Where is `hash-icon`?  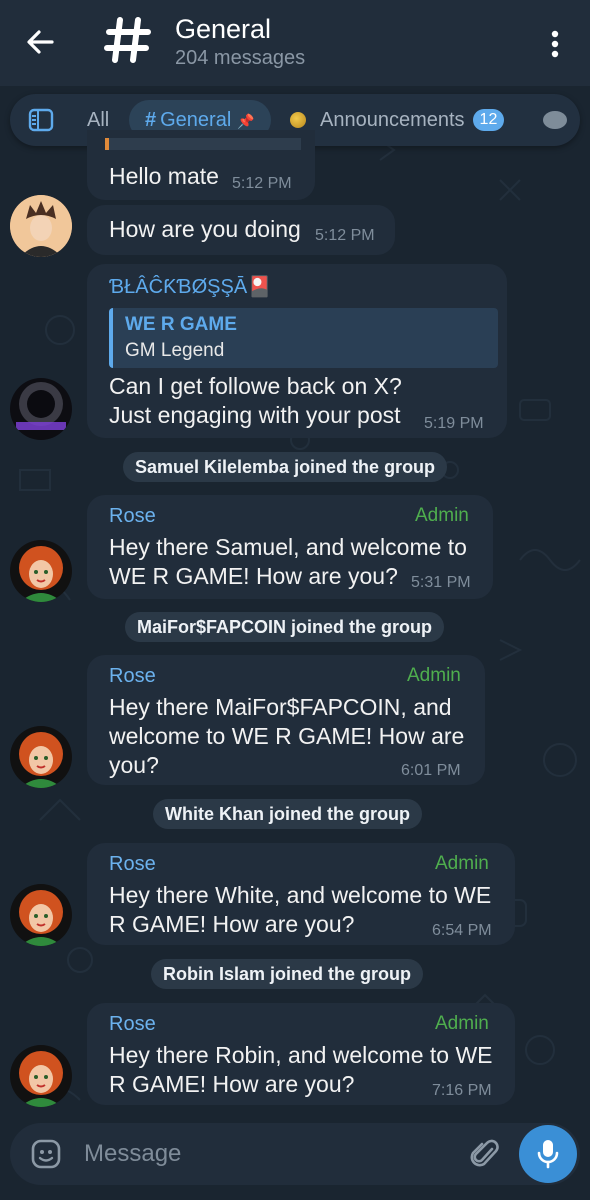 hash-icon is located at coordinates (128, 40).